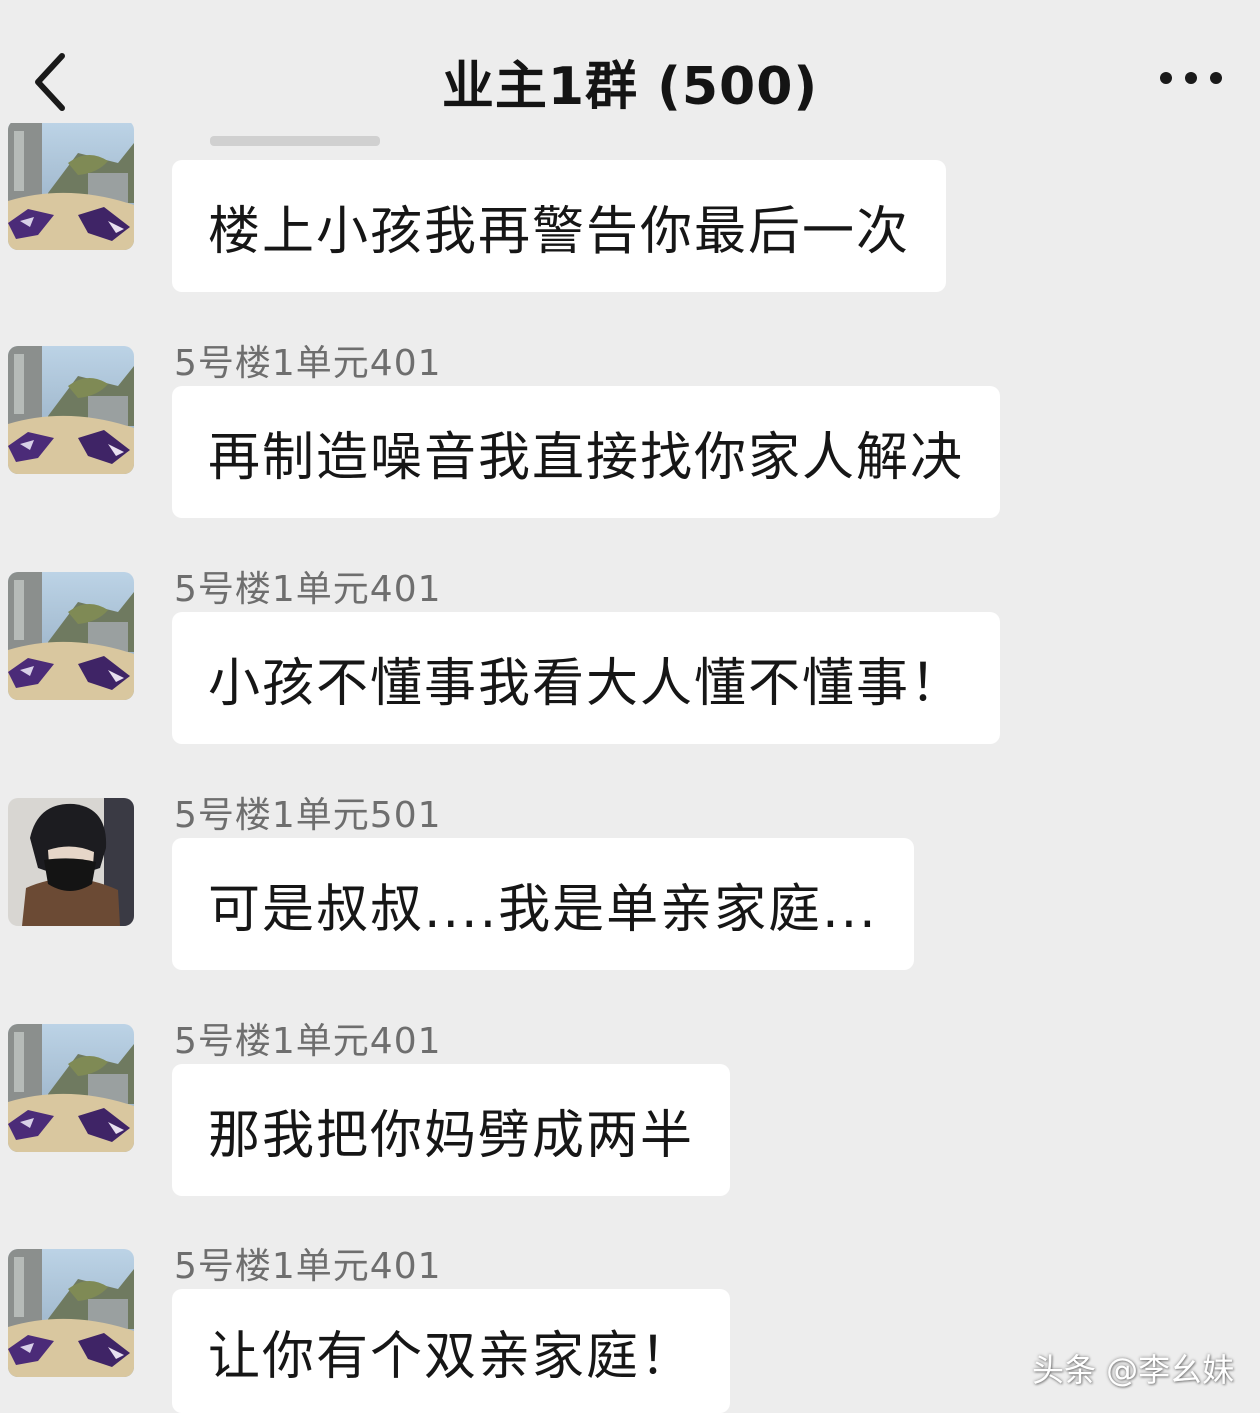 This screenshot has width=1260, height=1413. What do you see at coordinates (451, 1135) in the screenshot?
I see `message-text: 那我把你妈劈成两半` at bounding box center [451, 1135].